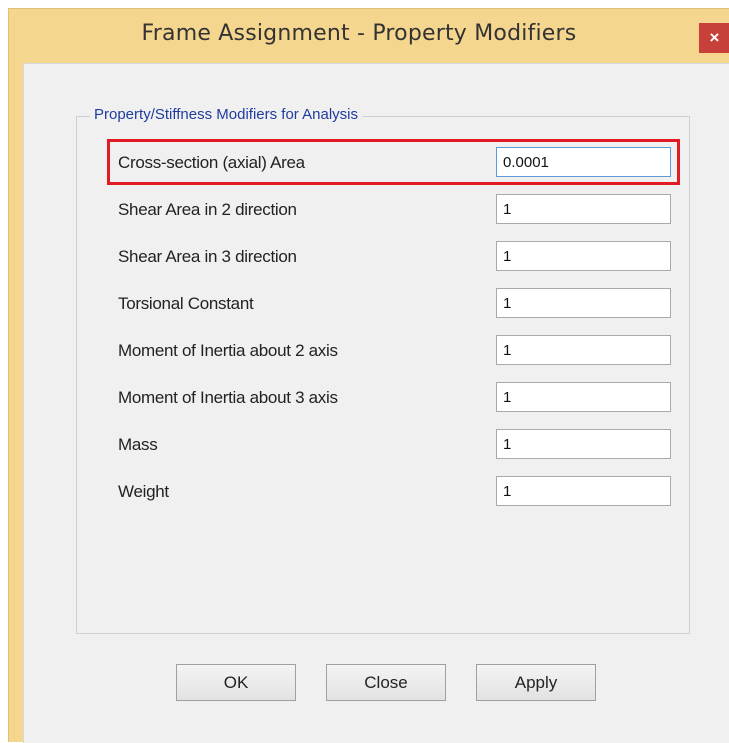  I want to click on shear-area-3-input, so click(583, 256).